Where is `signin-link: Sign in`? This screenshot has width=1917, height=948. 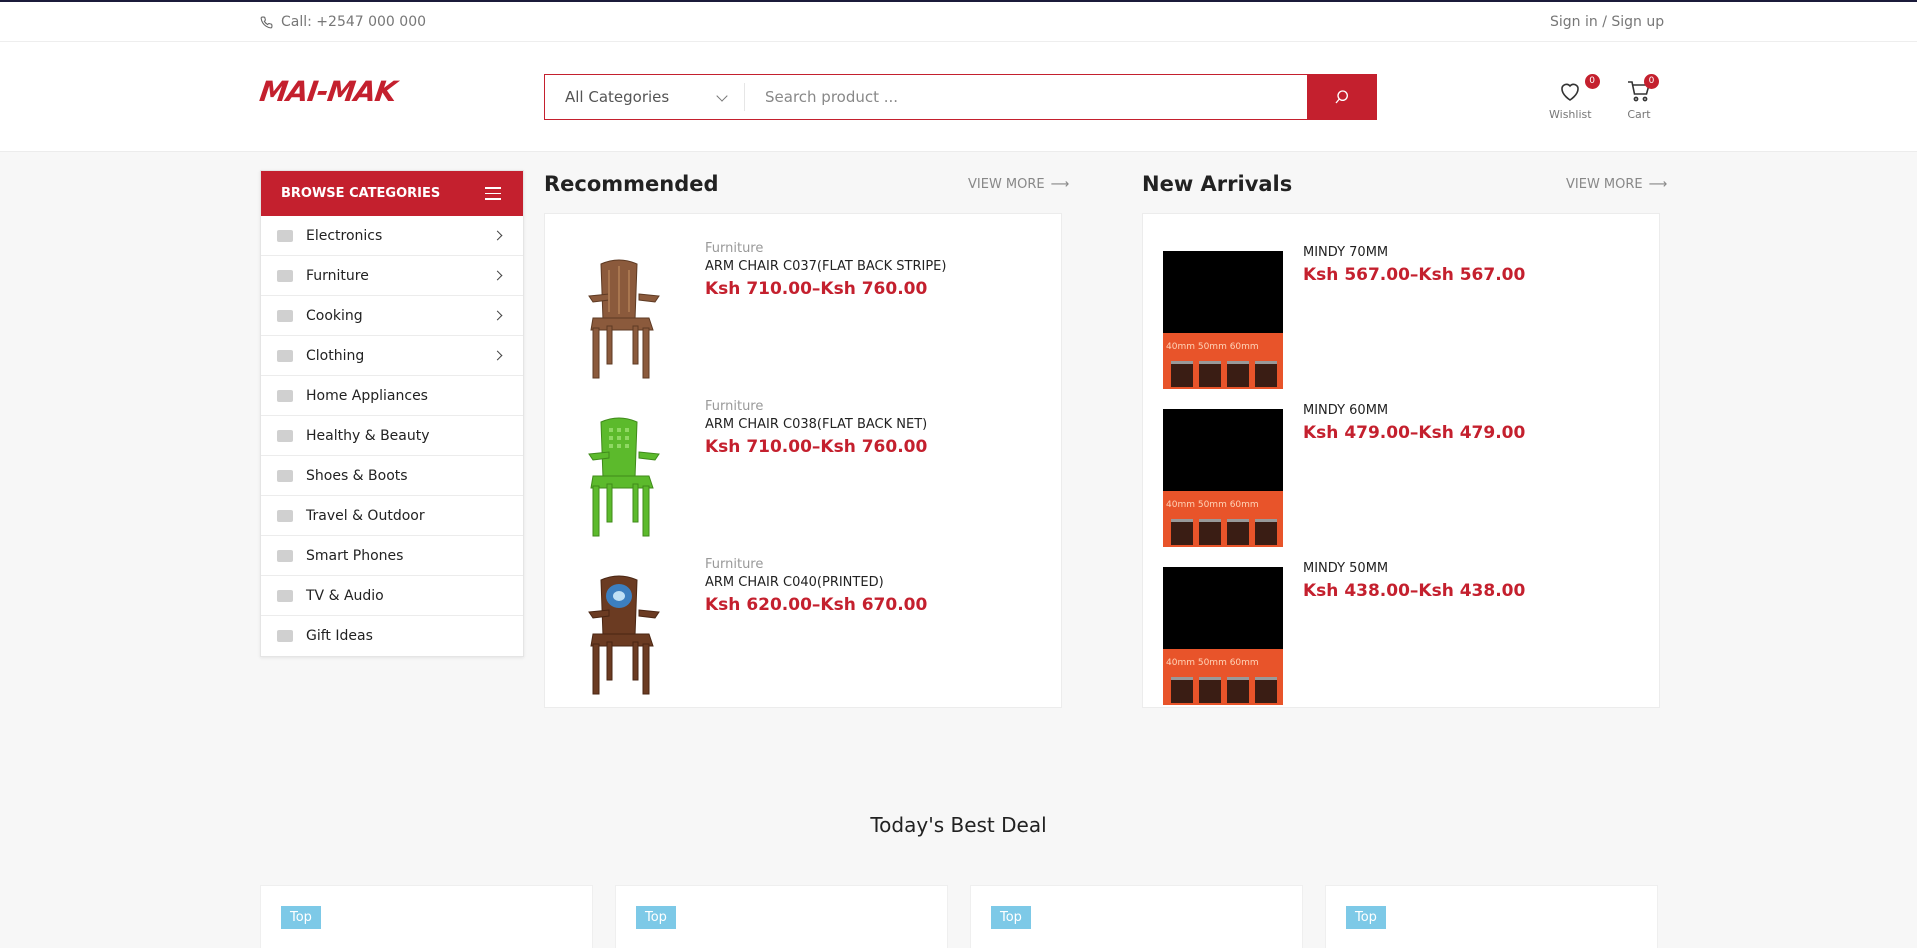
signin-link: Sign in is located at coordinates (1574, 22).